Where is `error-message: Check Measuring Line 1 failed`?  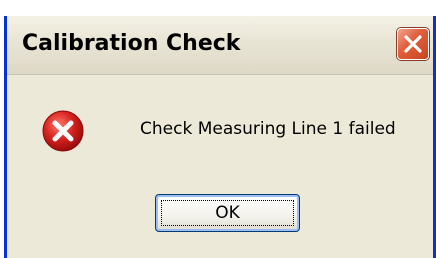 error-message: Check Measuring Line 1 failed is located at coordinates (268, 129).